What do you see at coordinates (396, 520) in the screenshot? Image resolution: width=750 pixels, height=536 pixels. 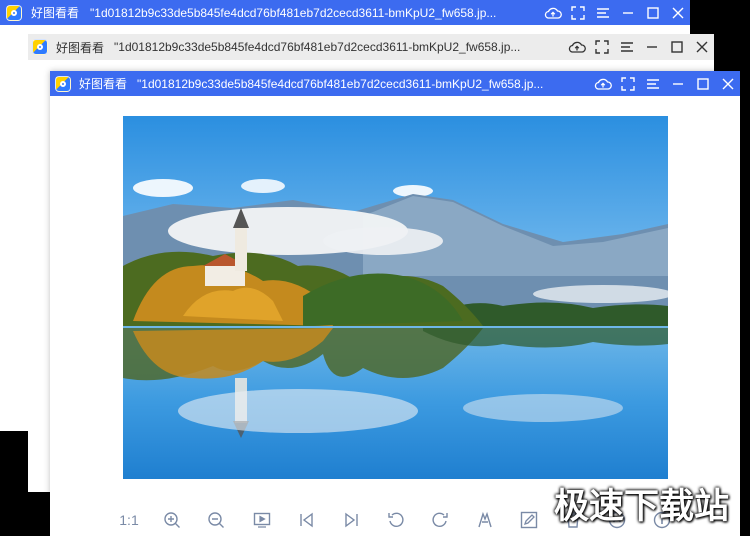 I see `rotate-left-icon` at bounding box center [396, 520].